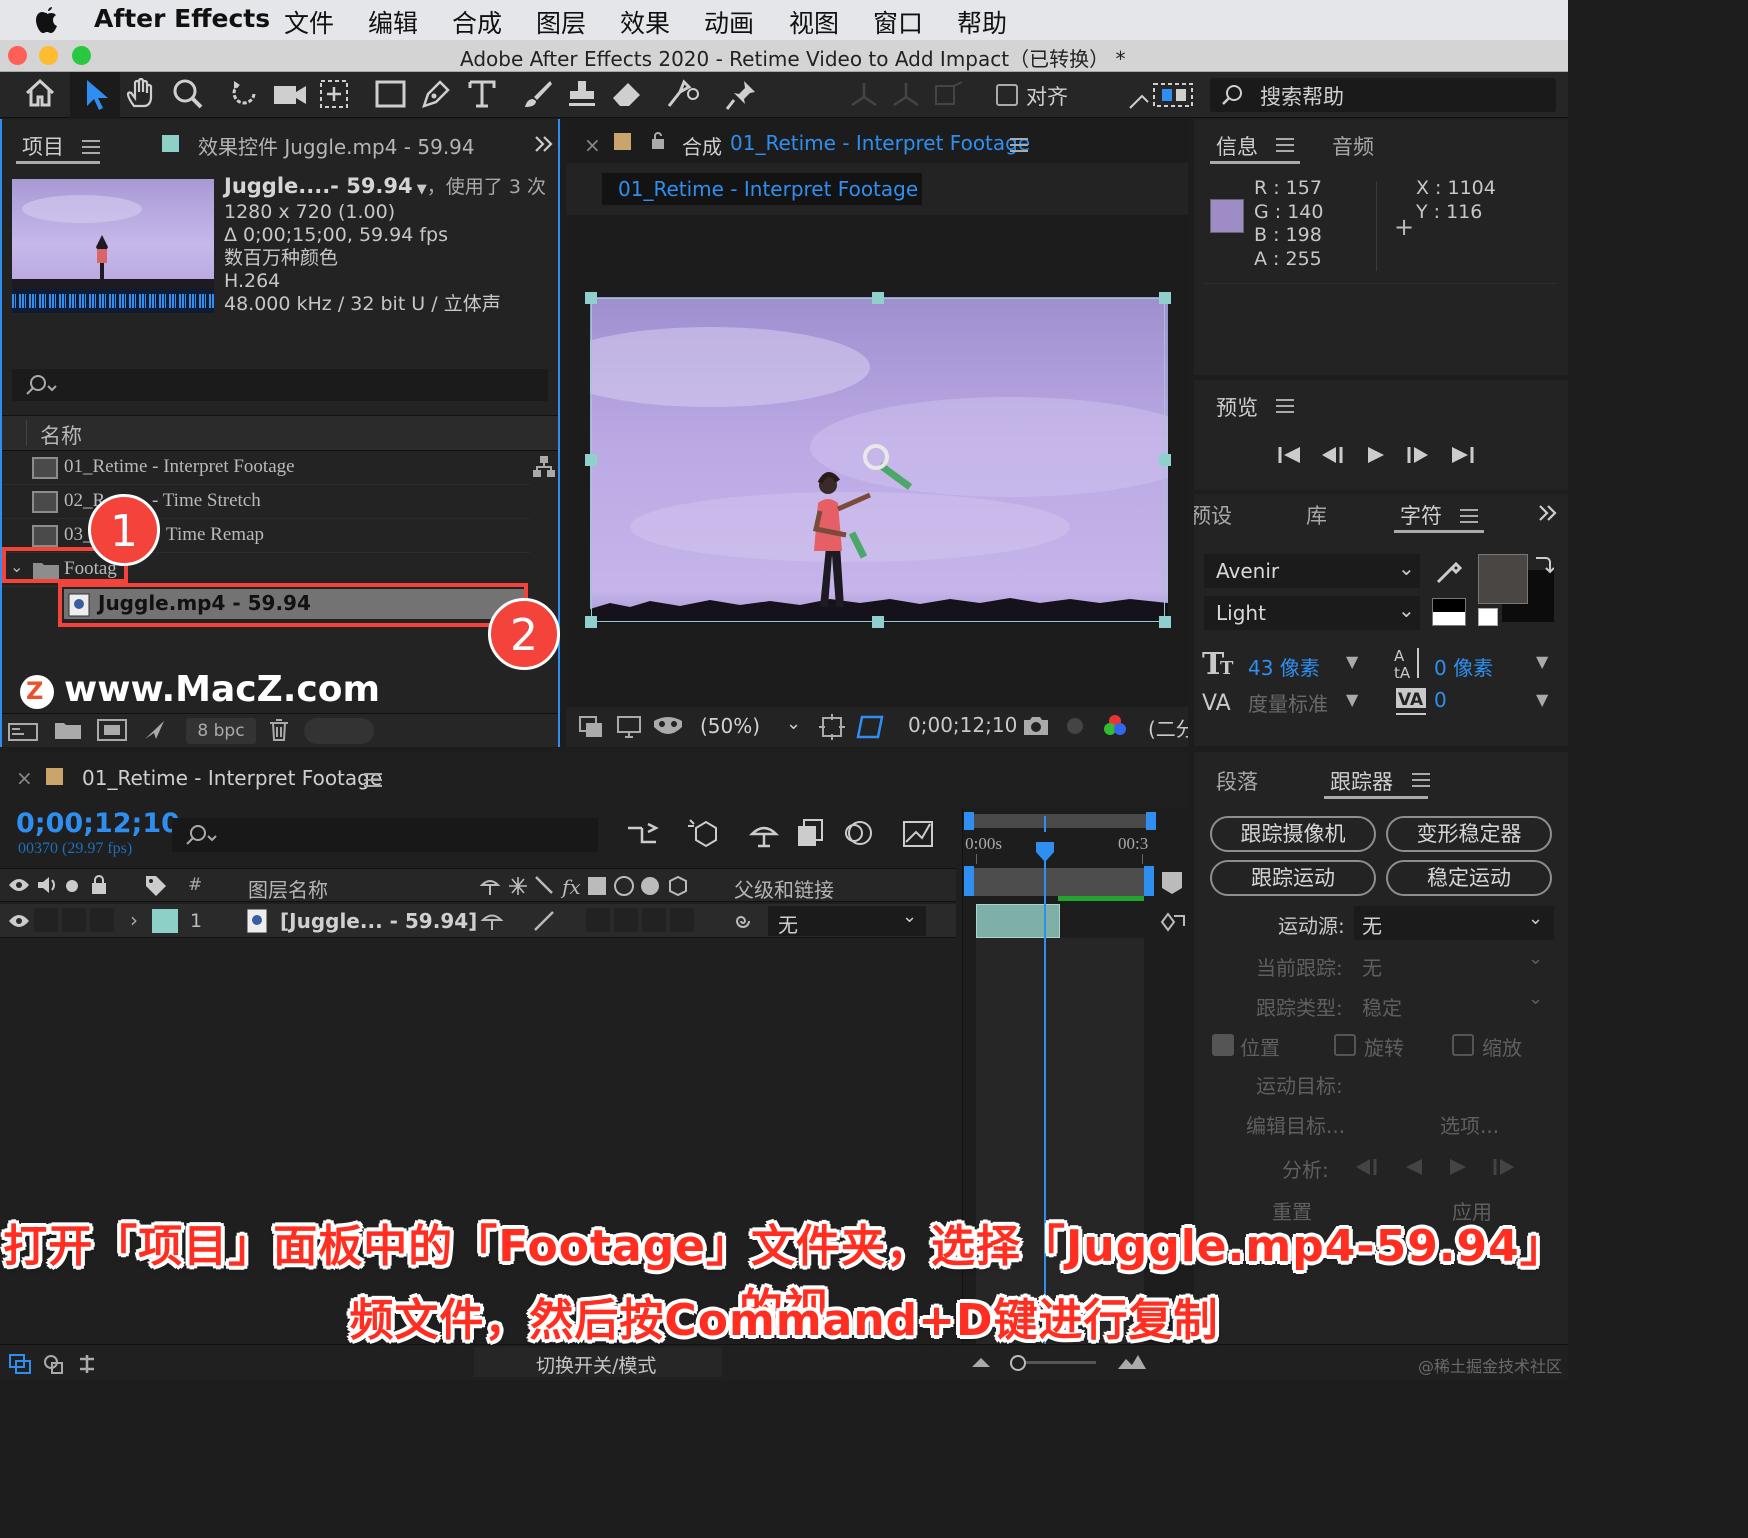 Image resolution: width=1748 pixels, height=1538 pixels. What do you see at coordinates (20, 1364) in the screenshot?
I see `layer-panel-toggle-icon` at bounding box center [20, 1364].